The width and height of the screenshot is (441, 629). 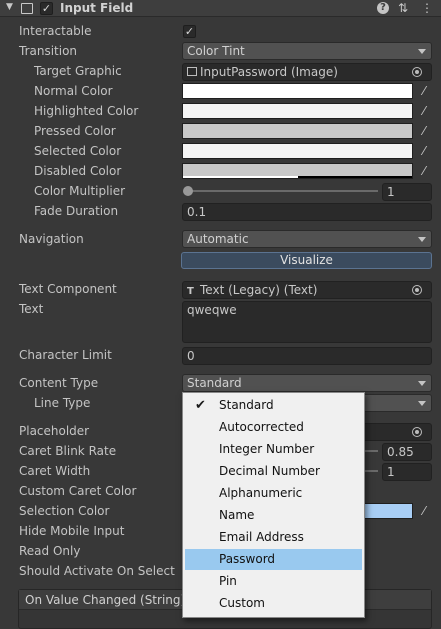 What do you see at coordinates (48, 51) in the screenshot?
I see `transition-label: Transition` at bounding box center [48, 51].